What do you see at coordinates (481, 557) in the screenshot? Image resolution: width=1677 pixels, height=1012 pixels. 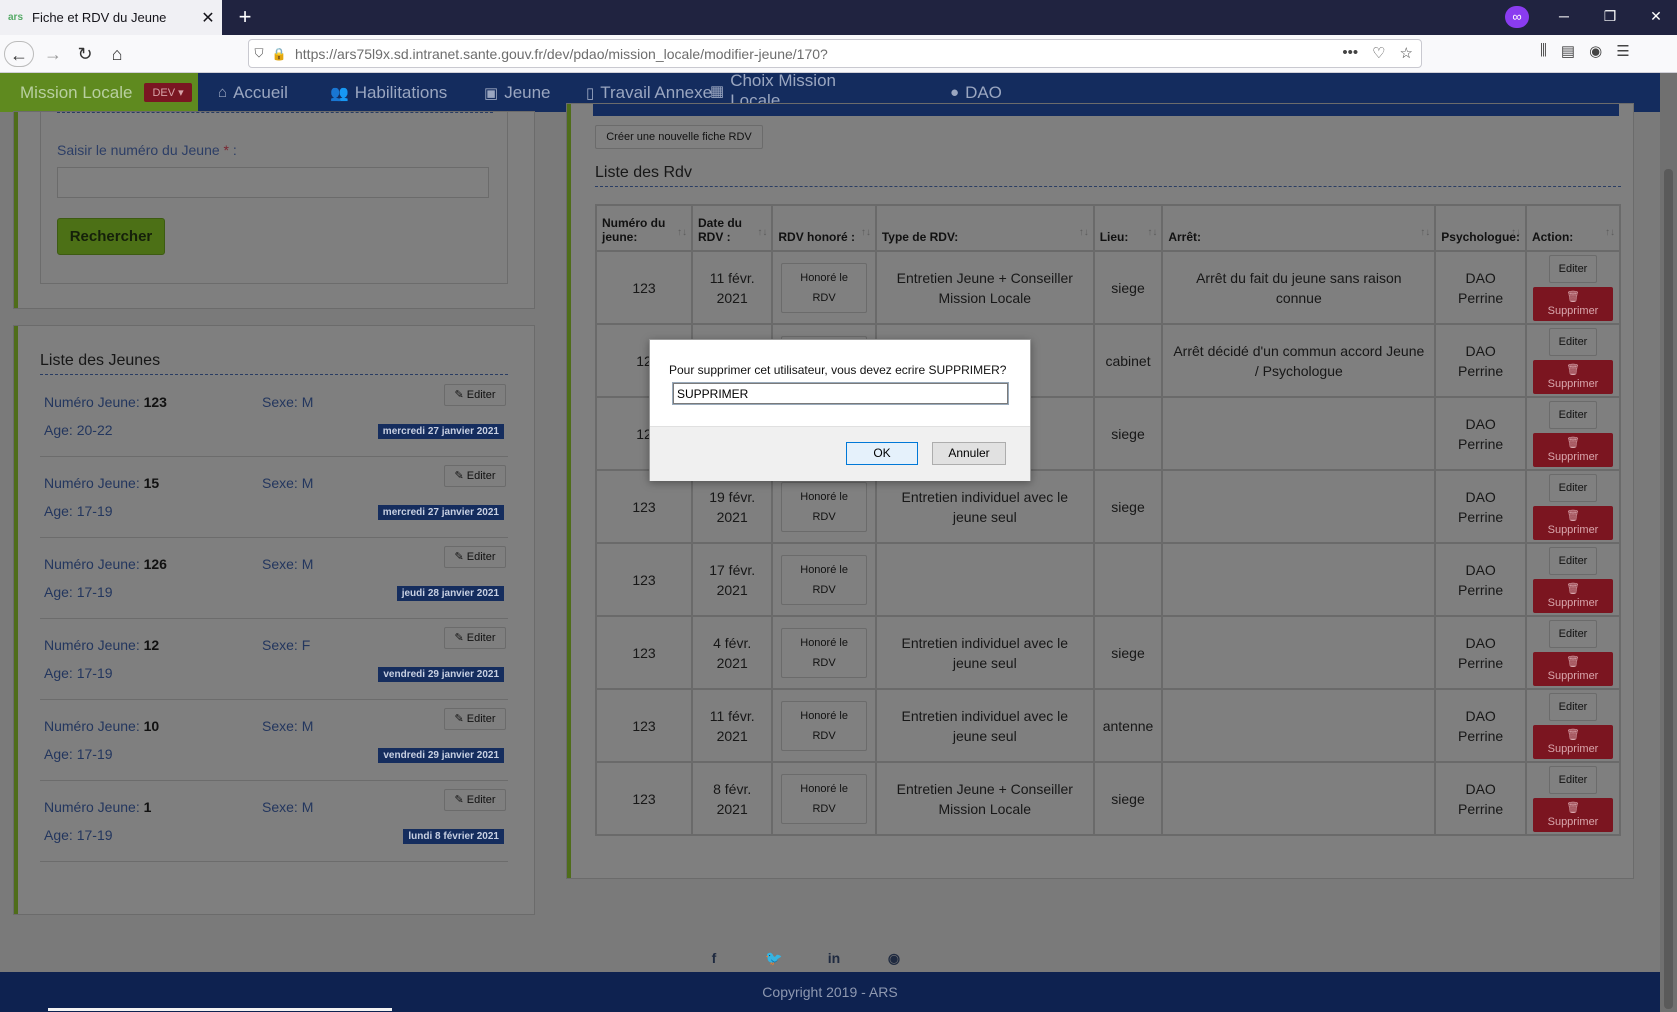 I see `edit-label: Editer` at bounding box center [481, 557].